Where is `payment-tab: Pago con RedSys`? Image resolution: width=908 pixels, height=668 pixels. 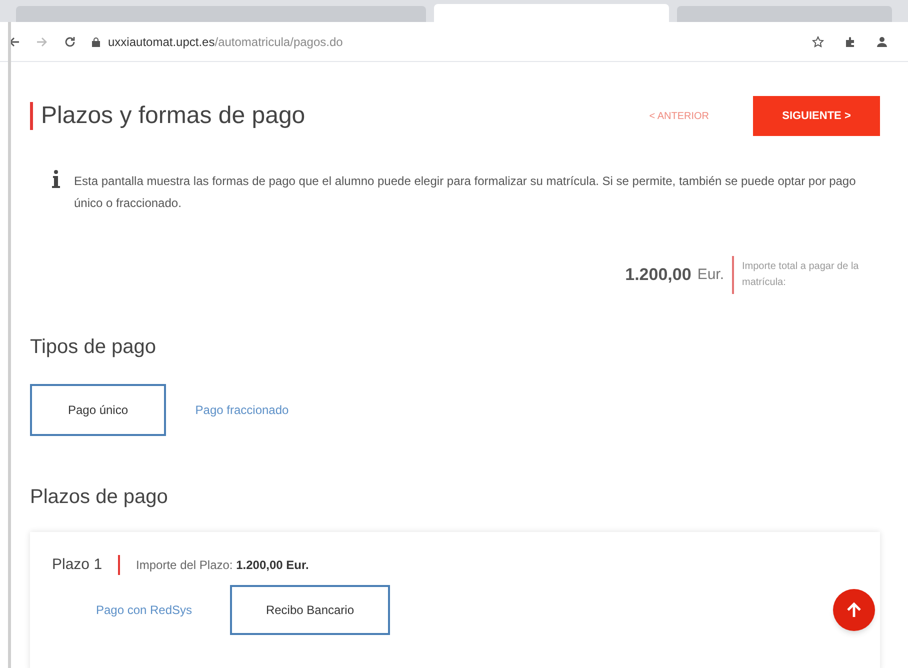 payment-tab: Pago con RedSys is located at coordinates (144, 609).